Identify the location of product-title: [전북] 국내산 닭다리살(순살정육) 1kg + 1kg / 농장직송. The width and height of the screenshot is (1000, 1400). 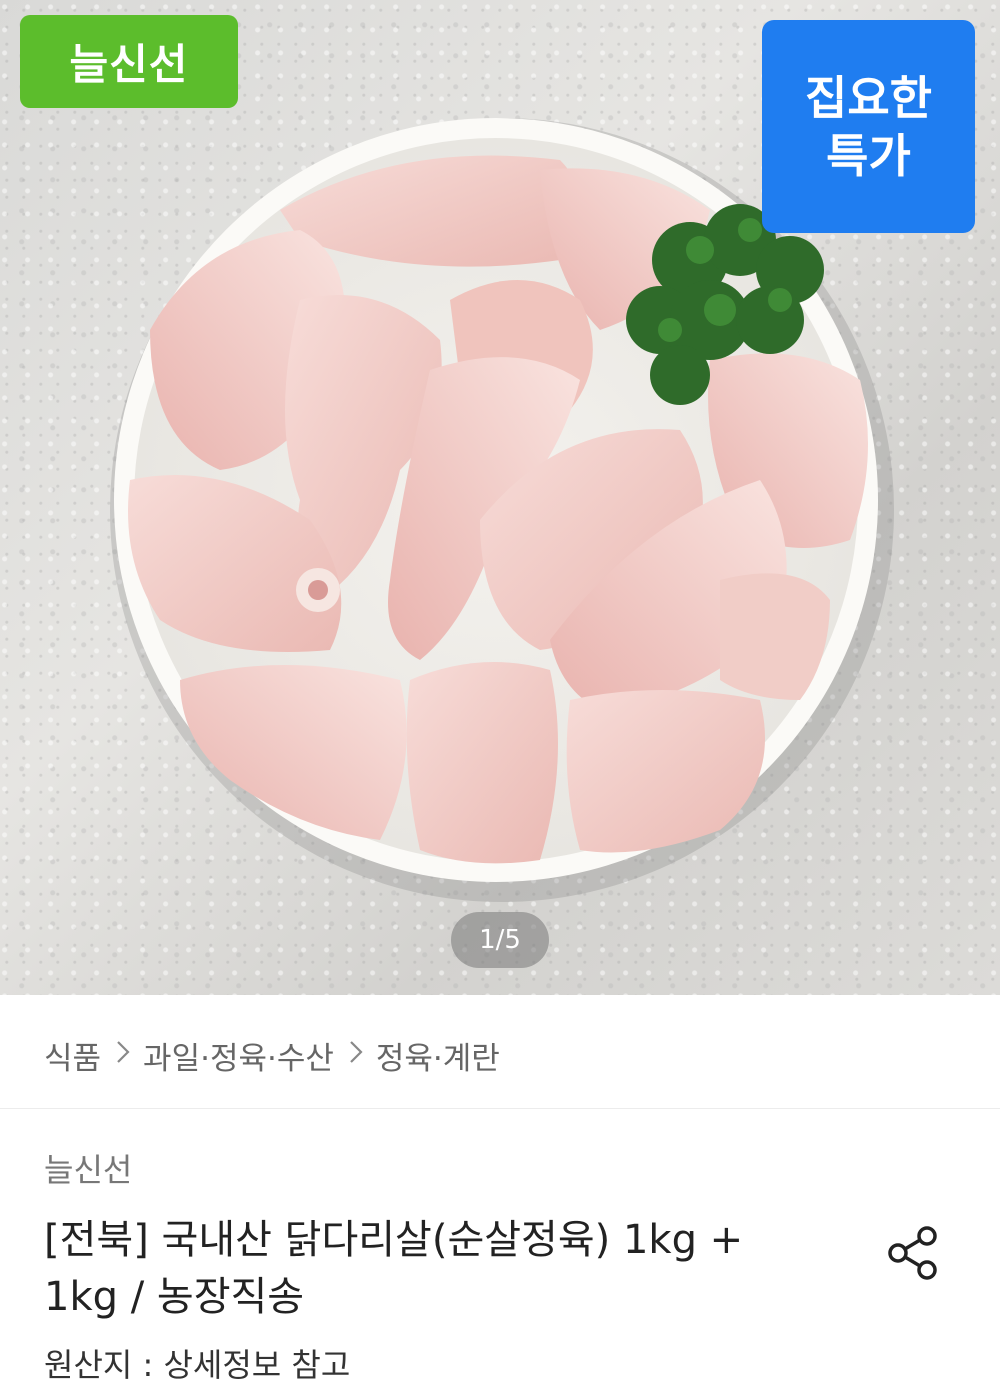
(439, 1269).